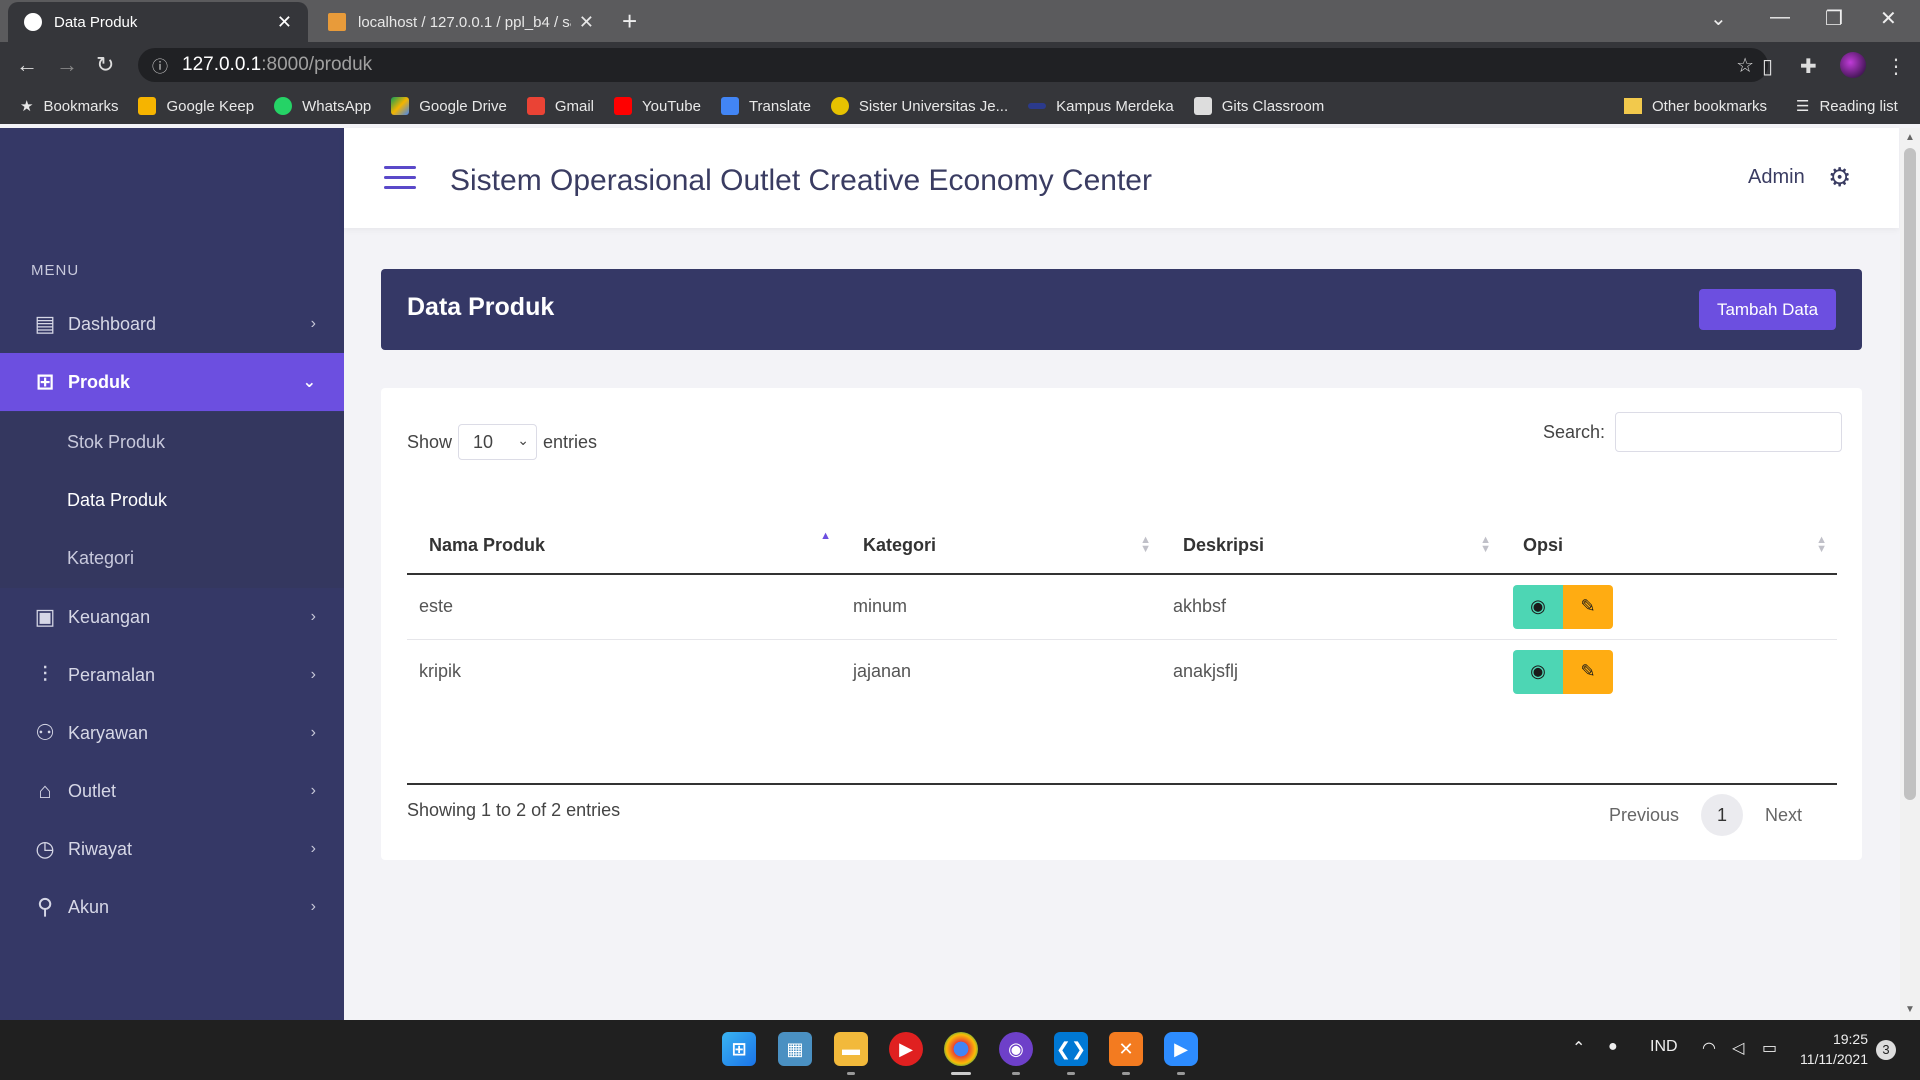 This screenshot has width=1920, height=1080. What do you see at coordinates (560, 106) in the screenshot?
I see `bookmark-item: Gmail` at bounding box center [560, 106].